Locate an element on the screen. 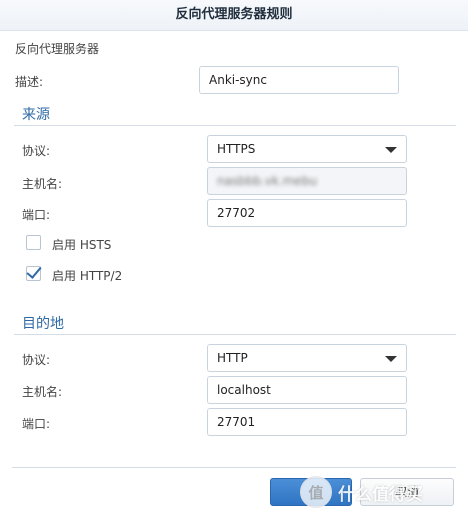 The image size is (468, 514). watermark: 值 什么值得买 is located at coordinates (384, 492).